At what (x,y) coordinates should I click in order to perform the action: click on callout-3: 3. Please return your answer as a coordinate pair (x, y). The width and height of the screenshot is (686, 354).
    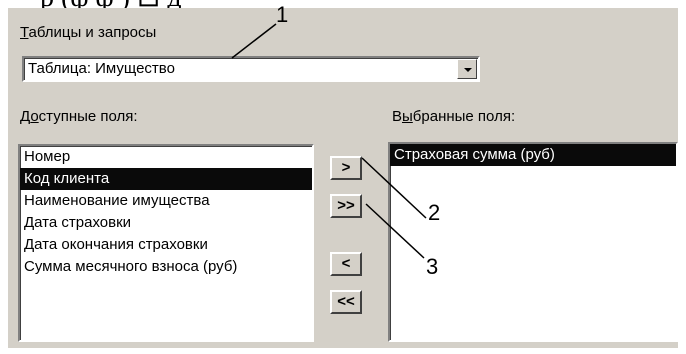
    Looking at the image, I should click on (432, 266).